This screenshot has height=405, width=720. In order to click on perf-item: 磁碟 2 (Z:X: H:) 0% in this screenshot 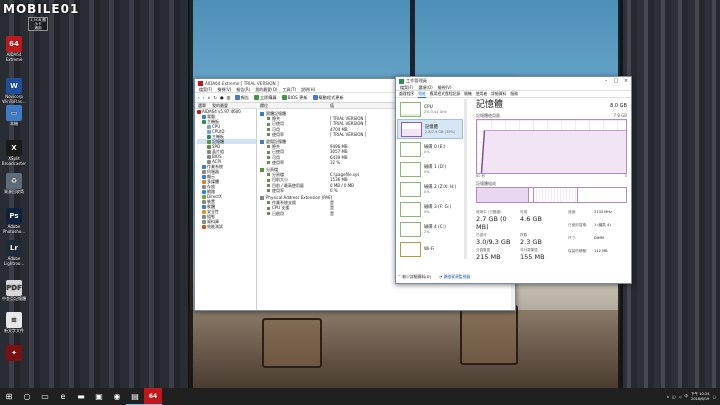, I will do `click(430, 189)`.